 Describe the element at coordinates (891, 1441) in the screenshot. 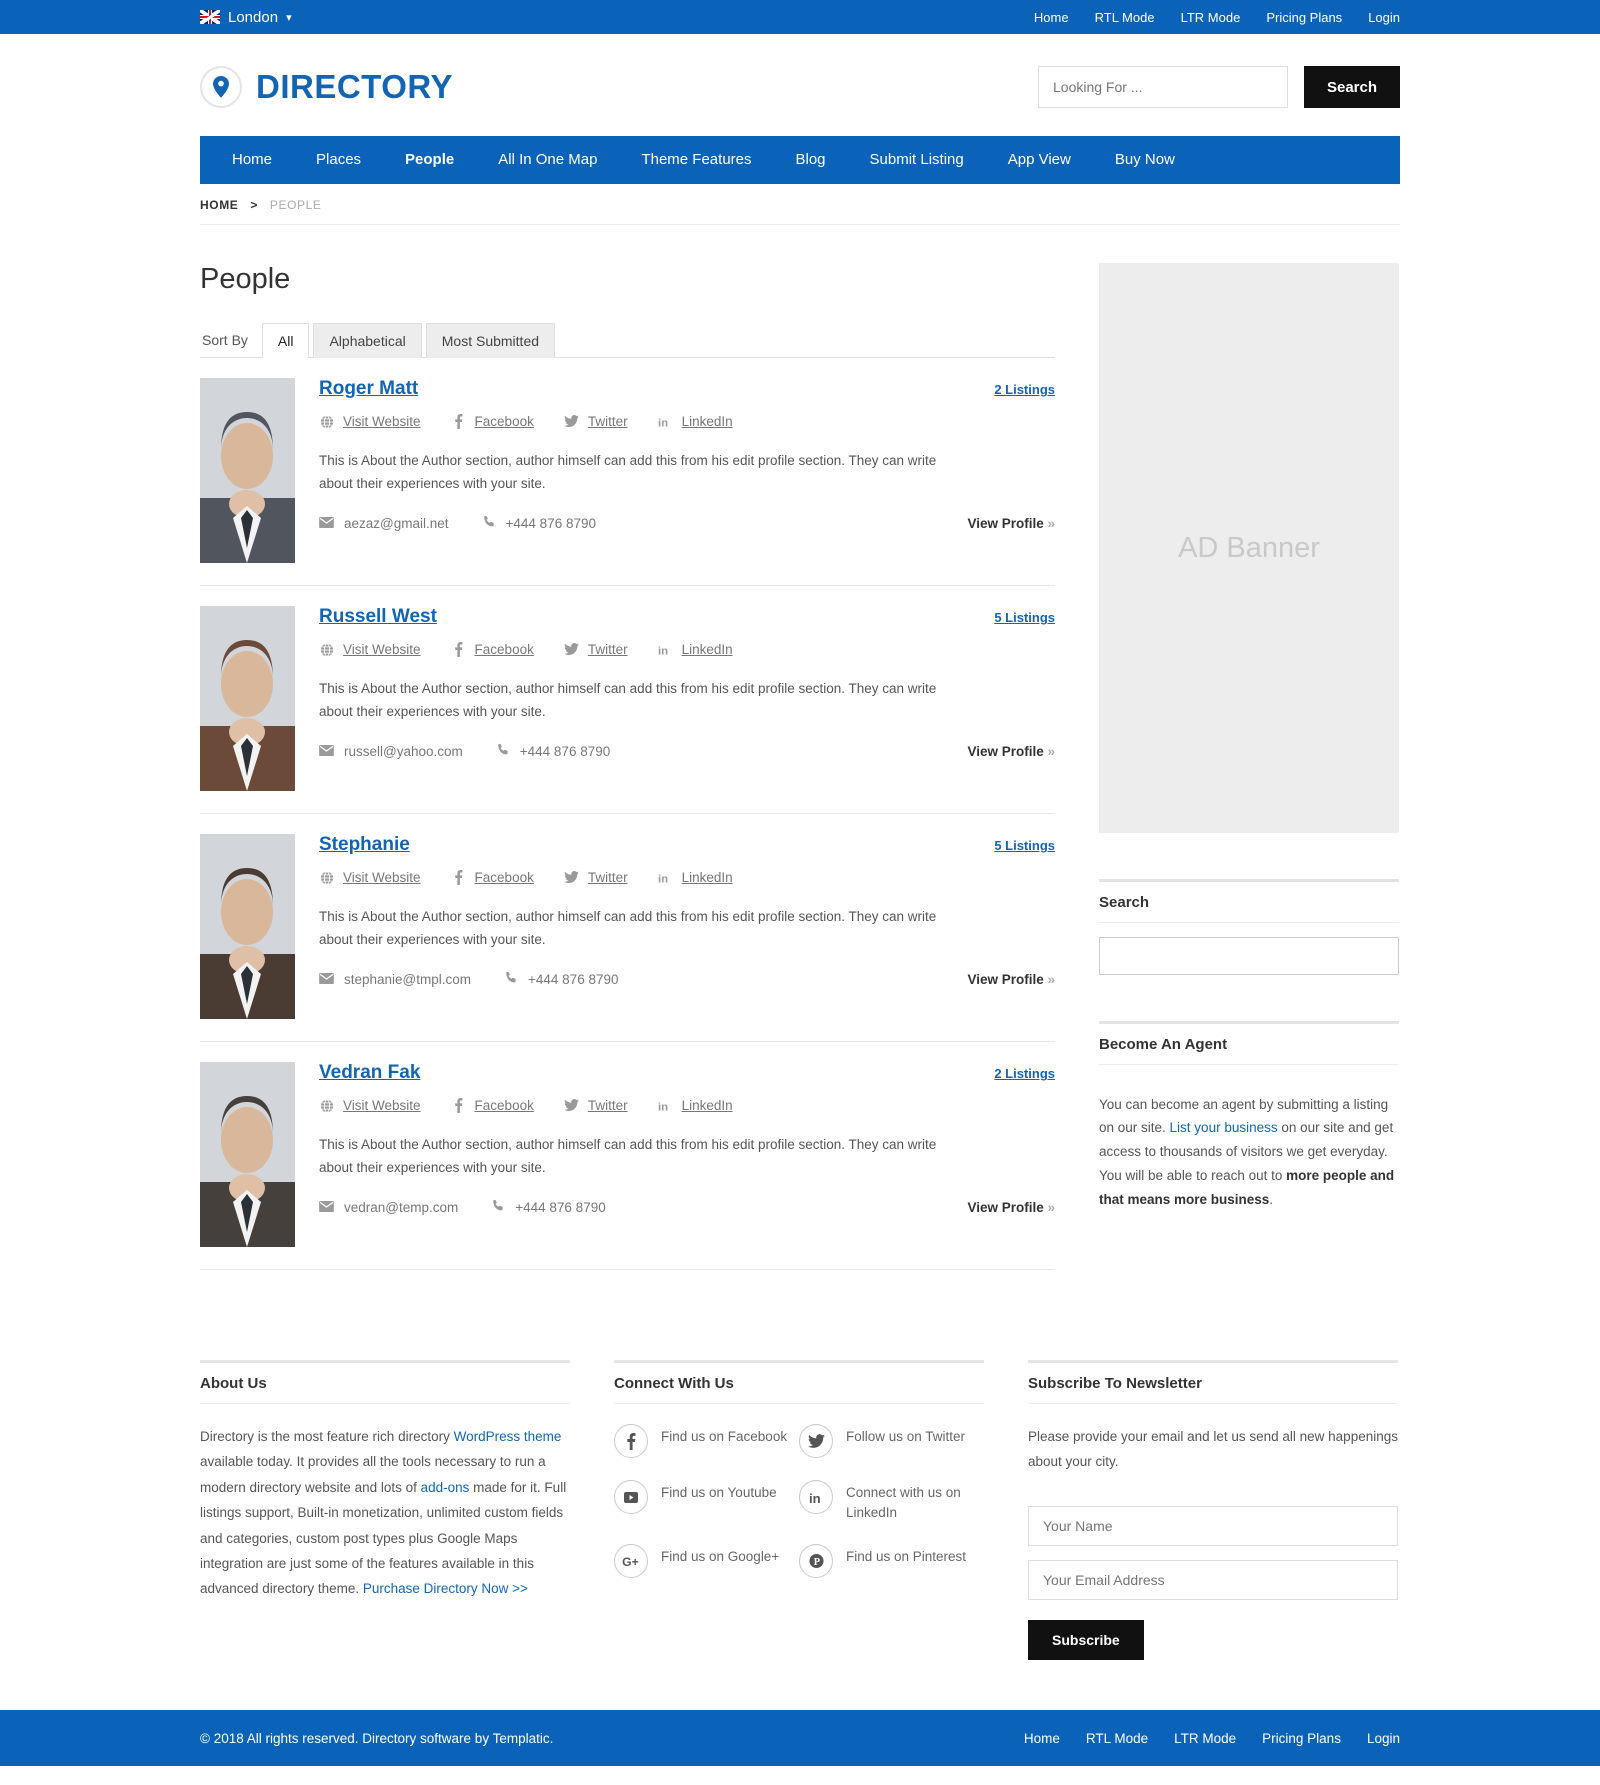

I see `social-link-item: Follow us on Twitter` at that location.